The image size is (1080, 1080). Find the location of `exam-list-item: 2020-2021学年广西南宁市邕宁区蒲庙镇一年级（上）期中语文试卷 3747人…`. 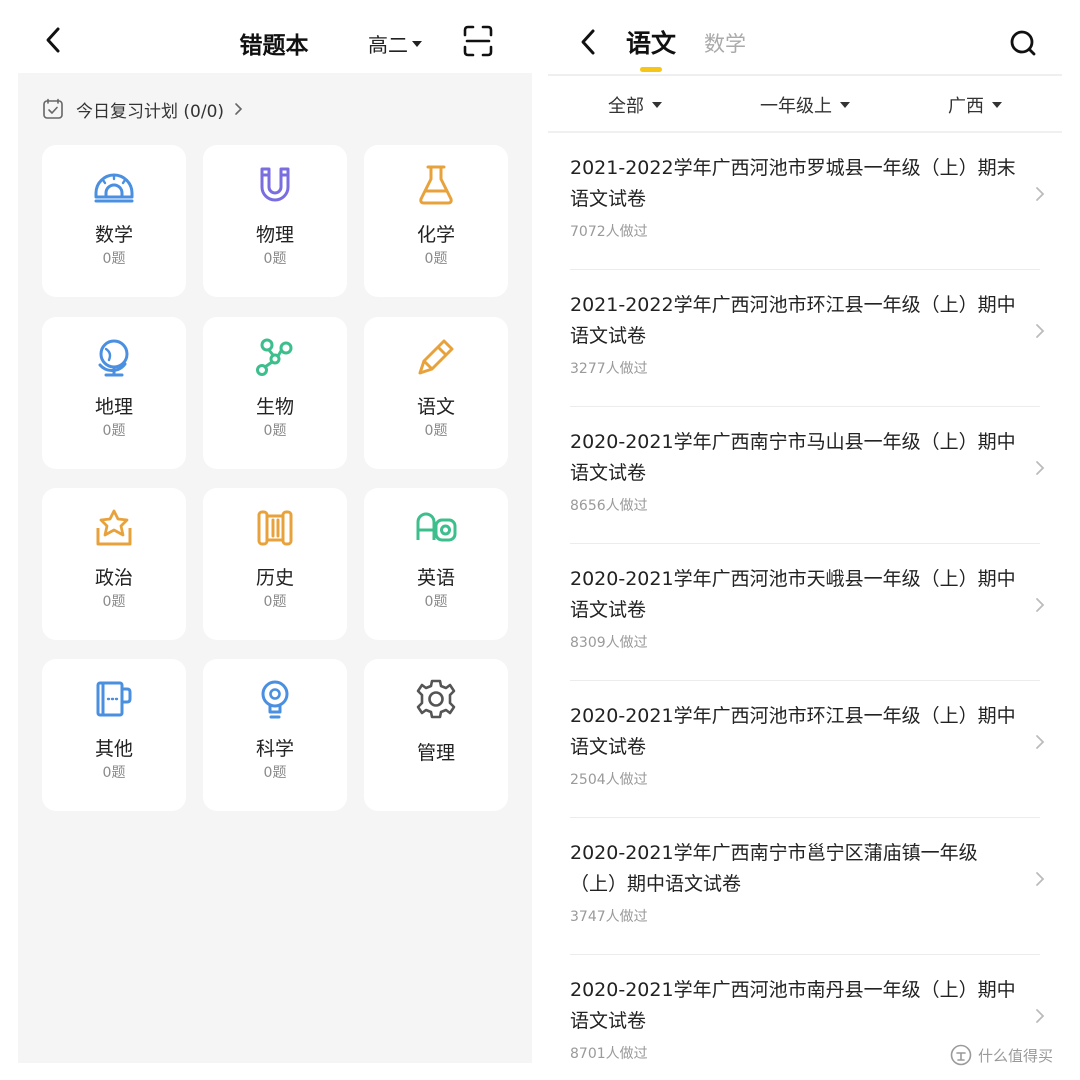

exam-list-item: 2020-2021学年广西南宁市邕宁区蒲庙镇一年级（上）期中语文试卷 3747人… is located at coordinates (807, 886).